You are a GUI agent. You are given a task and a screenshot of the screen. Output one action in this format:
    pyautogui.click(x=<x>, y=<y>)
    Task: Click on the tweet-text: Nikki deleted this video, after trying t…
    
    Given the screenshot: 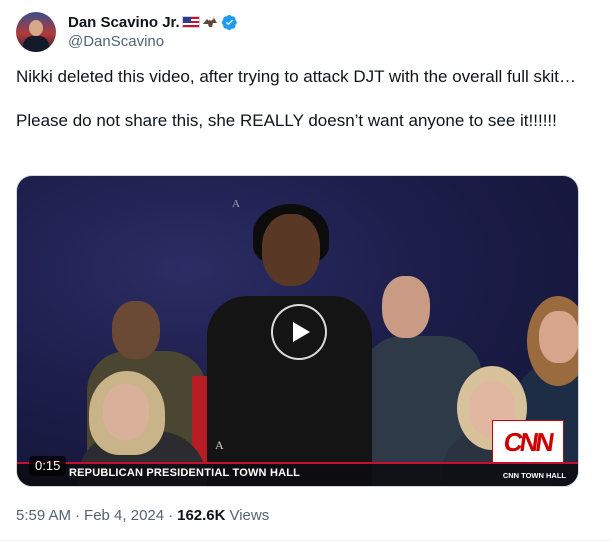 What is the action you would take?
    pyautogui.click(x=301, y=99)
    